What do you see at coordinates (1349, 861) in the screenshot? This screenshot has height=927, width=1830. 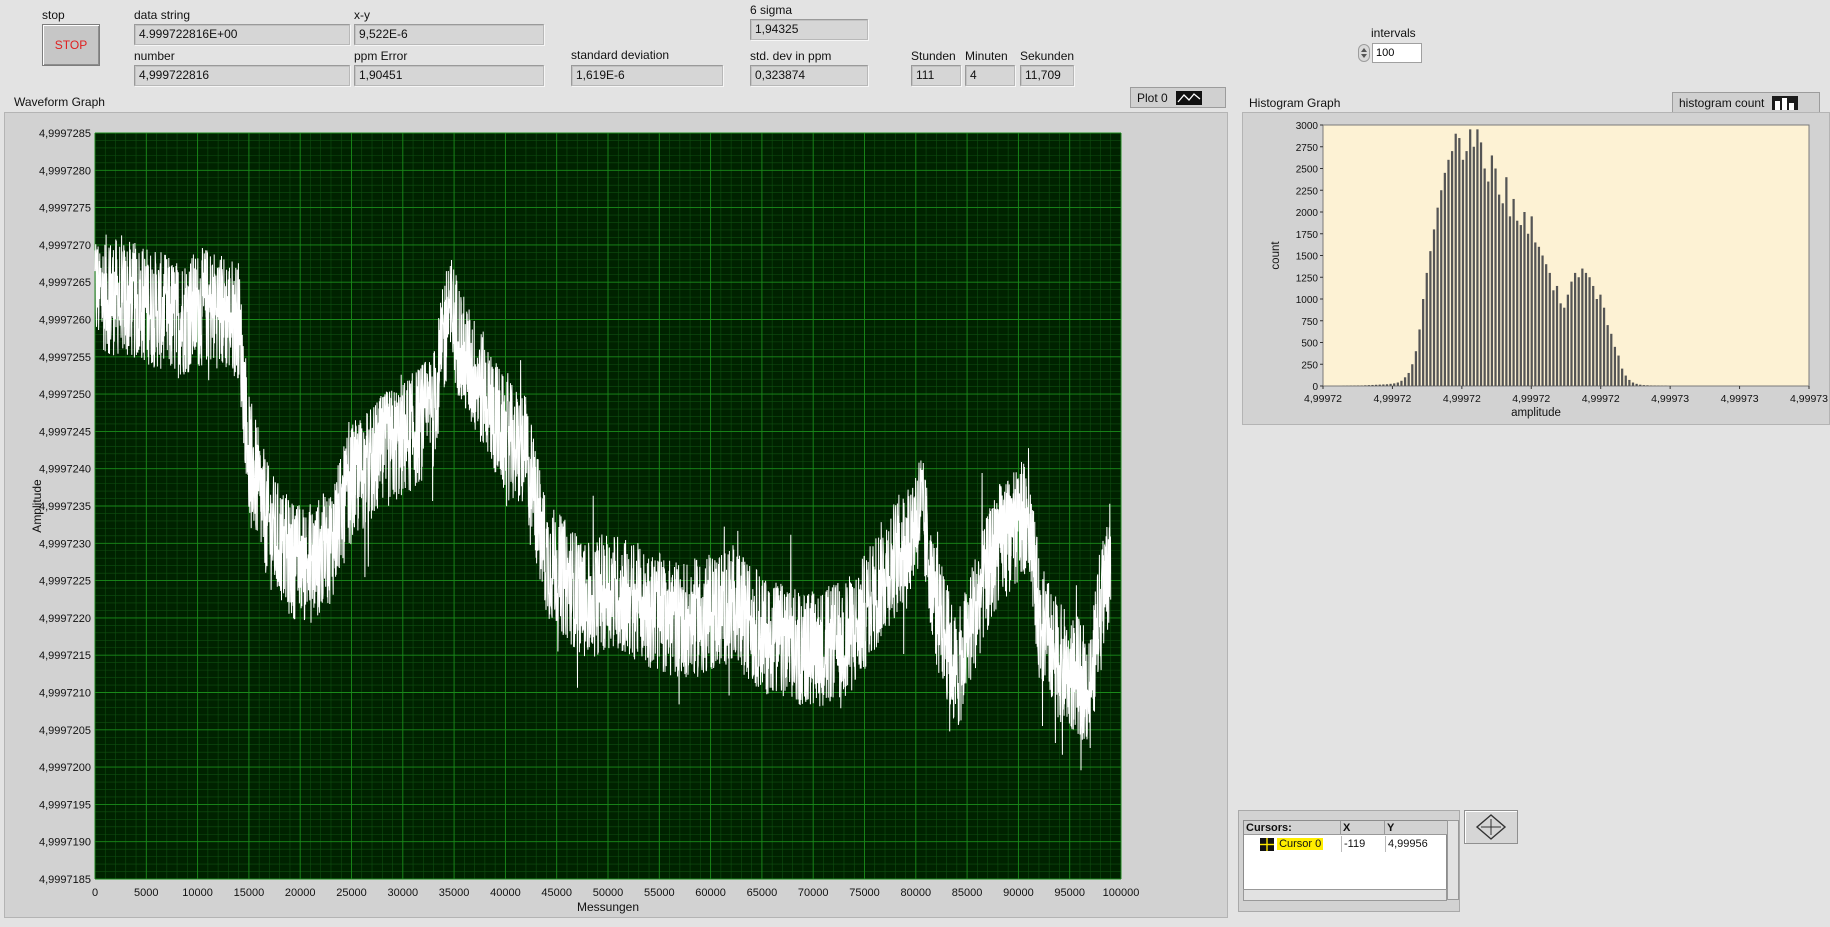 I see `cursor-legend: Cursors: X Y Cursor 0 -119 4,99956` at bounding box center [1349, 861].